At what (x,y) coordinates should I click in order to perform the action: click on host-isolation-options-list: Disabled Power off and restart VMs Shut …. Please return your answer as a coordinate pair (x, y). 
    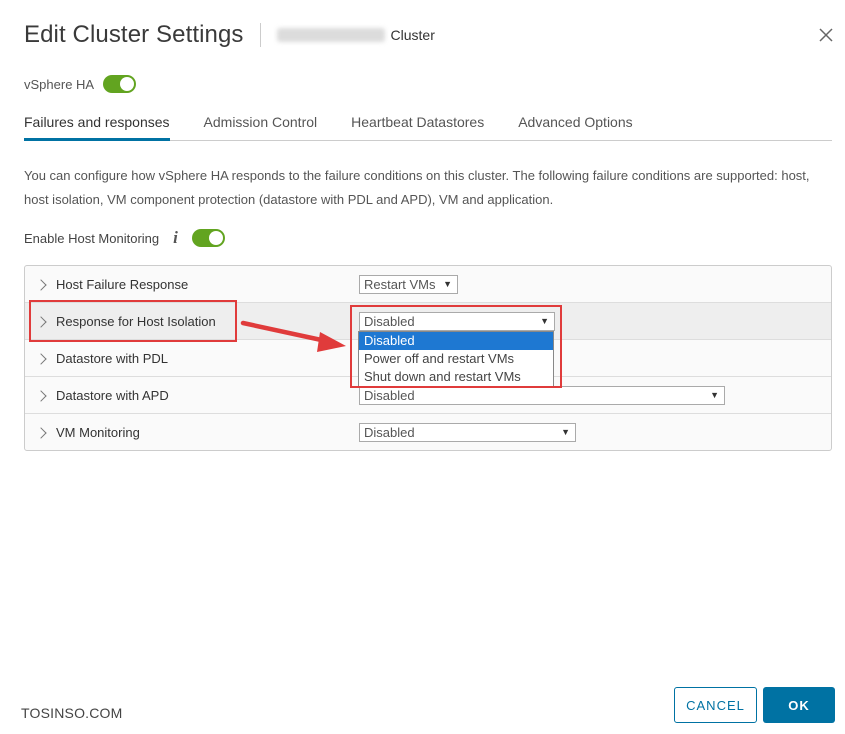
    Looking at the image, I should click on (456, 359).